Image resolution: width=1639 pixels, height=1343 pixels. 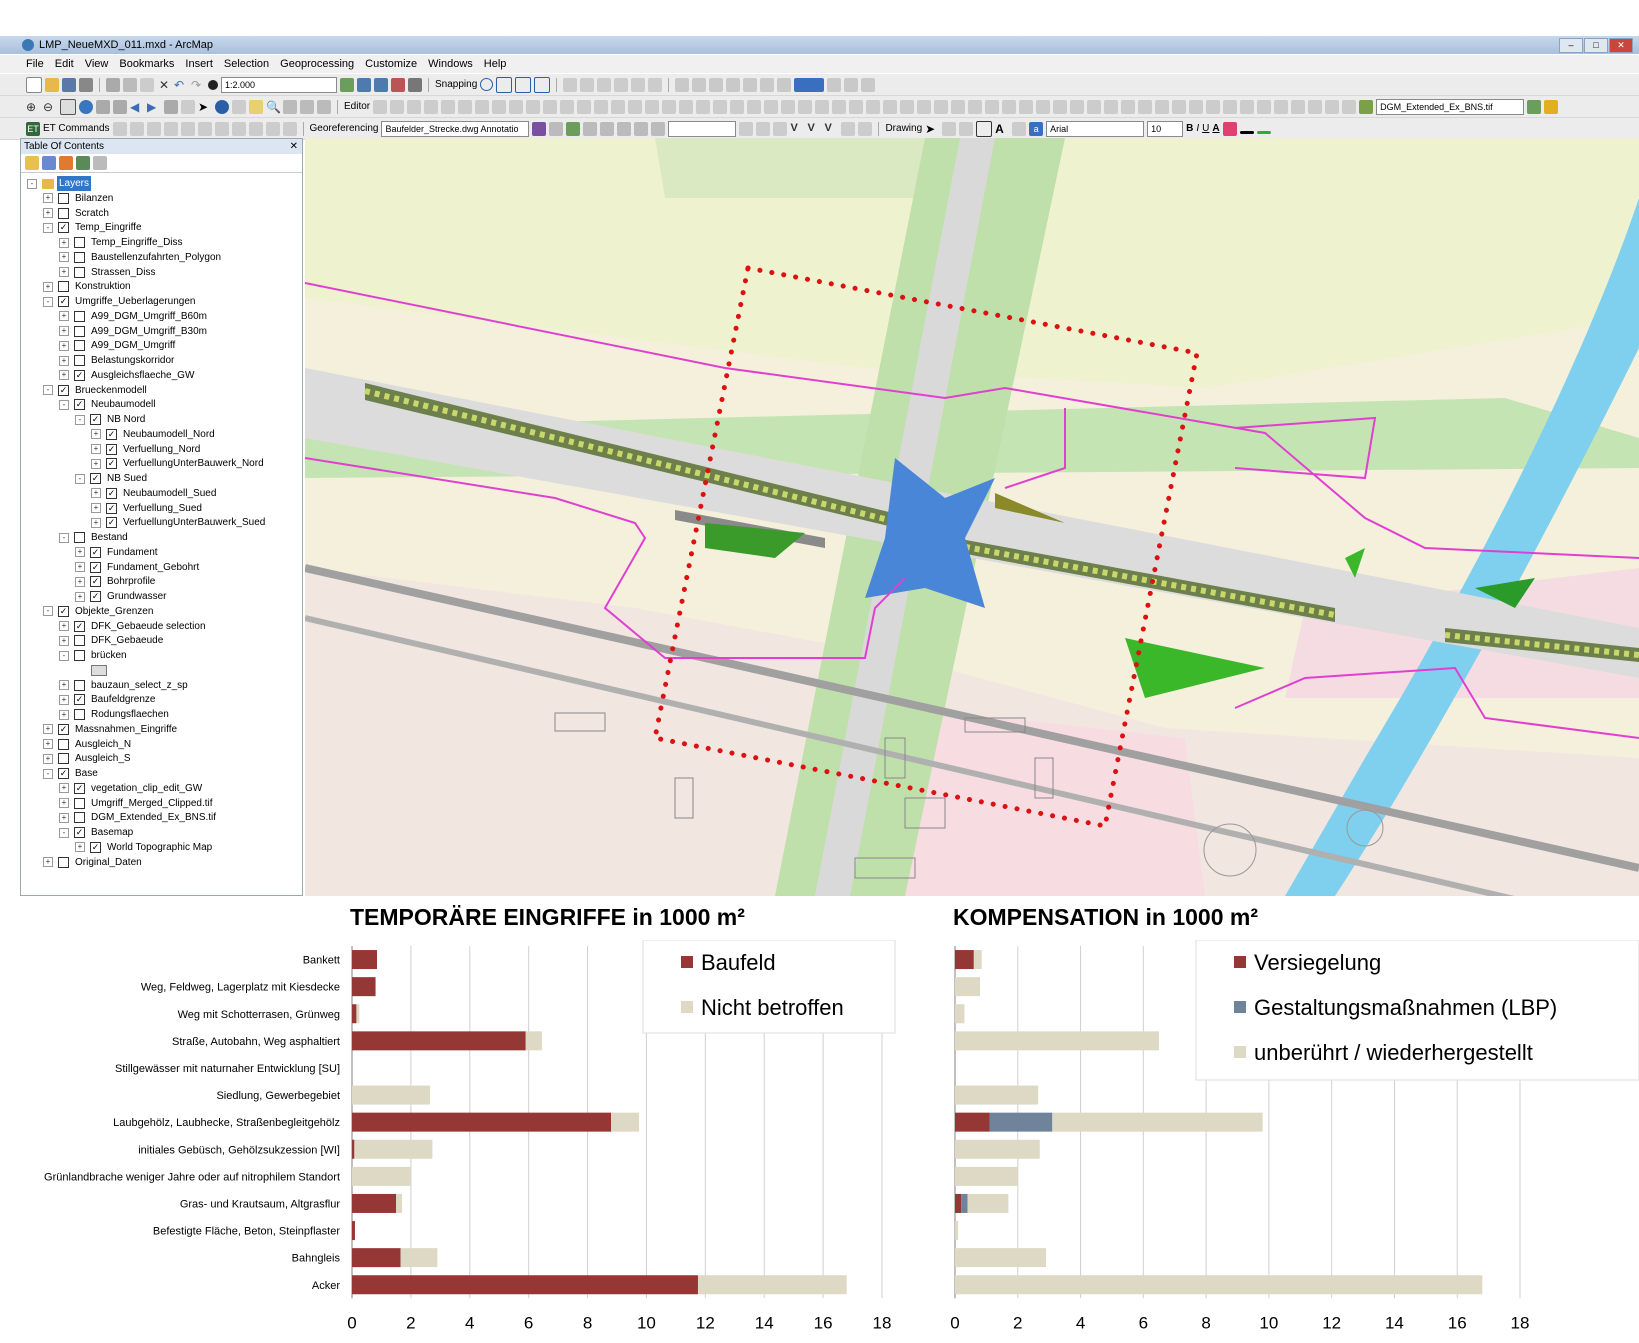 I want to click on menu-bookmarks: Bookmarks, so click(x=146, y=64).